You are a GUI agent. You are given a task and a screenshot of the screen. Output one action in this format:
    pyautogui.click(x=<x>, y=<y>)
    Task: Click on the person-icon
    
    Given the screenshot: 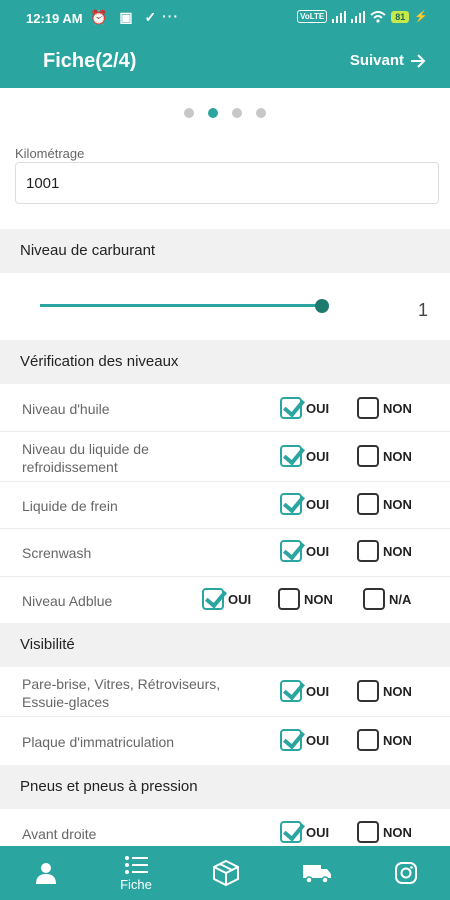 What is the action you would take?
    pyautogui.click(x=46, y=873)
    